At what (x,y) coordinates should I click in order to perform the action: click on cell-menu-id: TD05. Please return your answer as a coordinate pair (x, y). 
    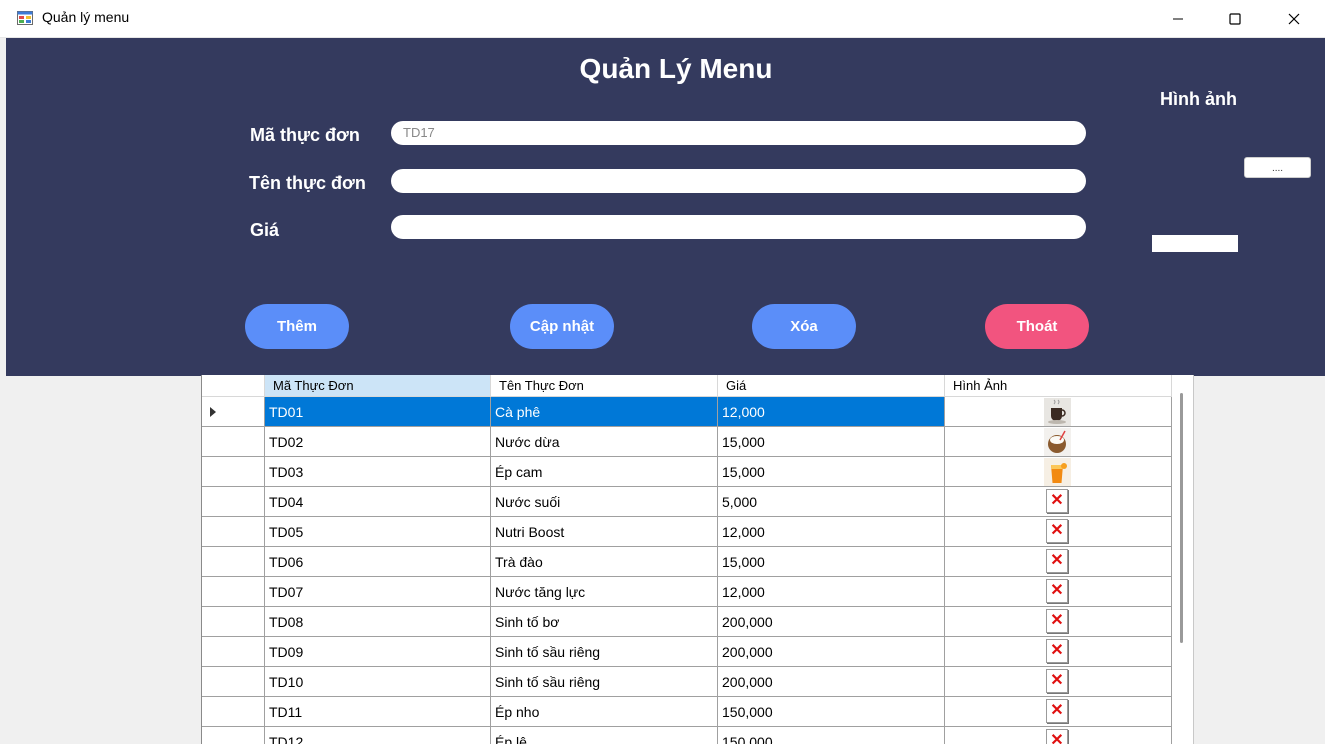
    Looking at the image, I should click on (378, 532).